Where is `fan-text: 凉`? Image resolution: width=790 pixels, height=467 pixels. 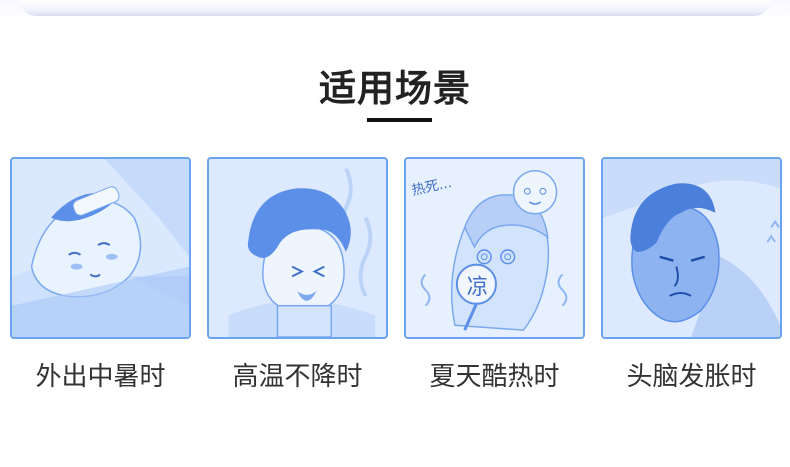
fan-text: 凉 is located at coordinates (478, 287).